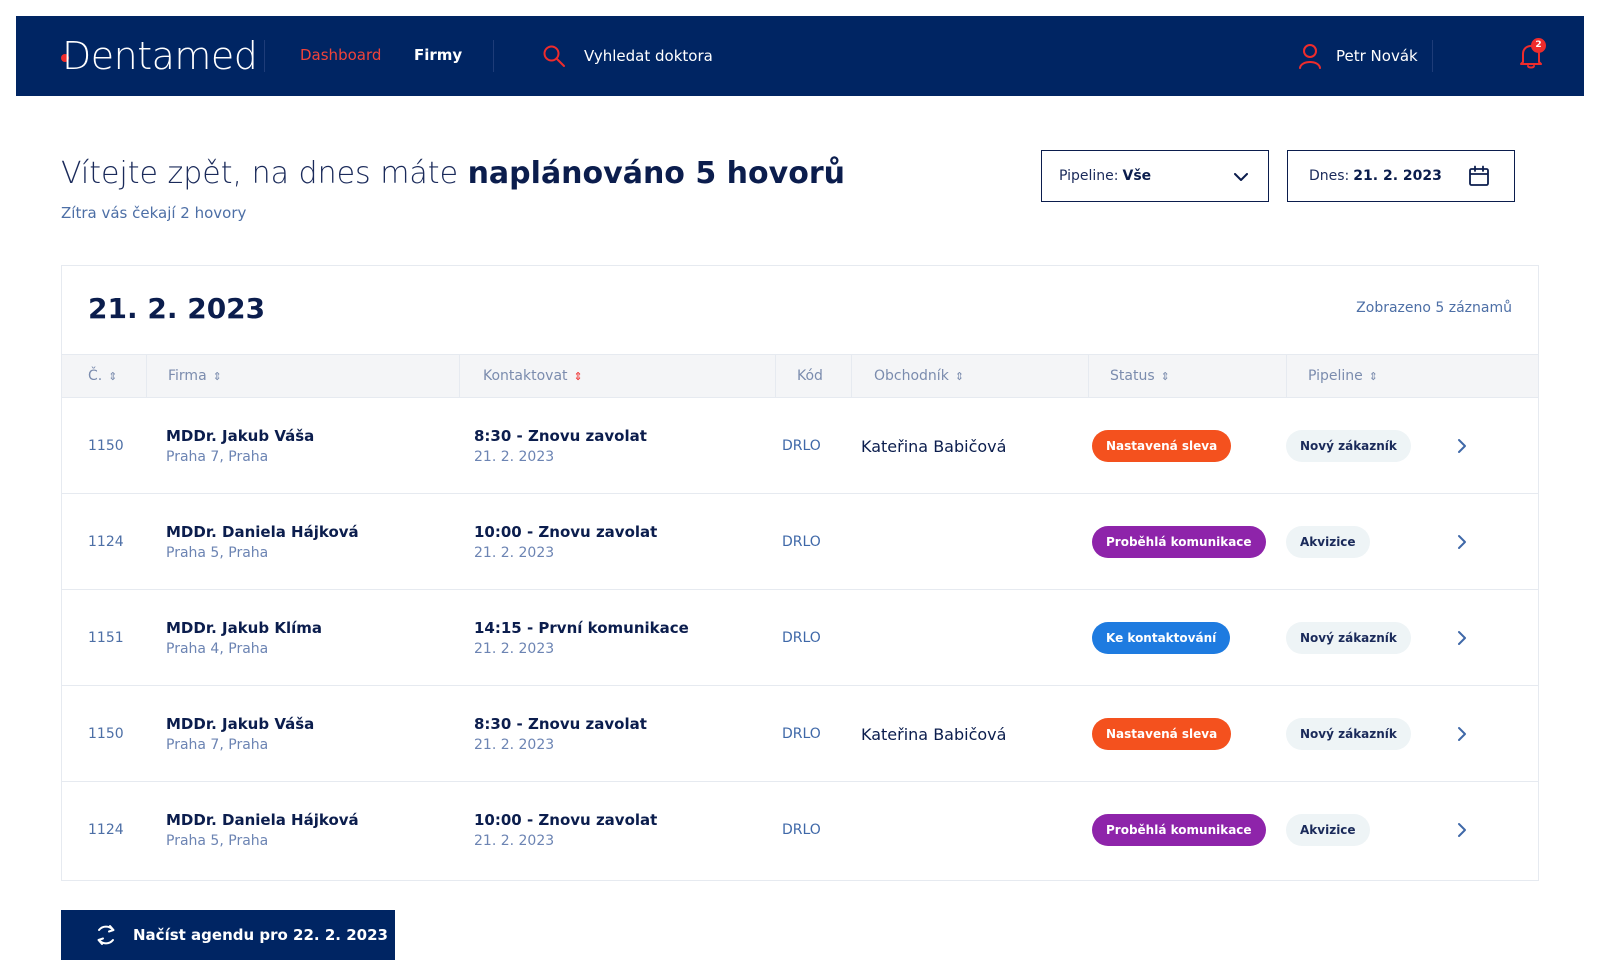 The width and height of the screenshot is (1600, 960). What do you see at coordinates (102, 376) in the screenshot?
I see `column-header-number: Č. ⇕` at bounding box center [102, 376].